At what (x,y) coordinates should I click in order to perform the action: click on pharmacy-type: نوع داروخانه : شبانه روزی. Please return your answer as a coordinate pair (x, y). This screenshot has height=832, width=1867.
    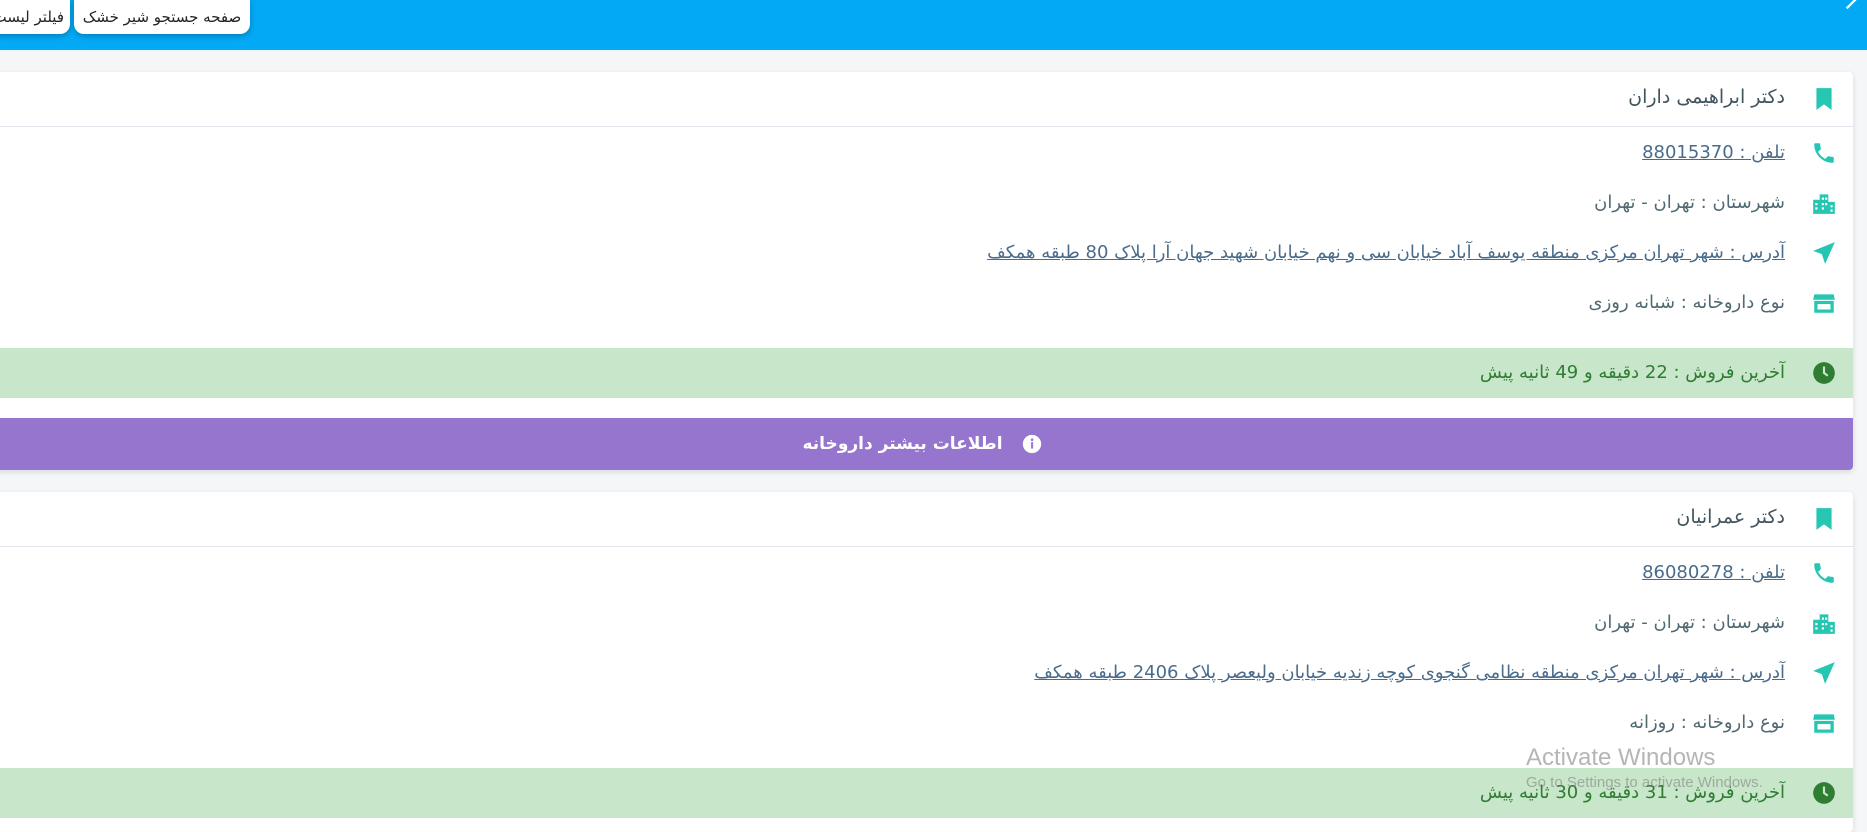
    Looking at the image, I should click on (1687, 302).